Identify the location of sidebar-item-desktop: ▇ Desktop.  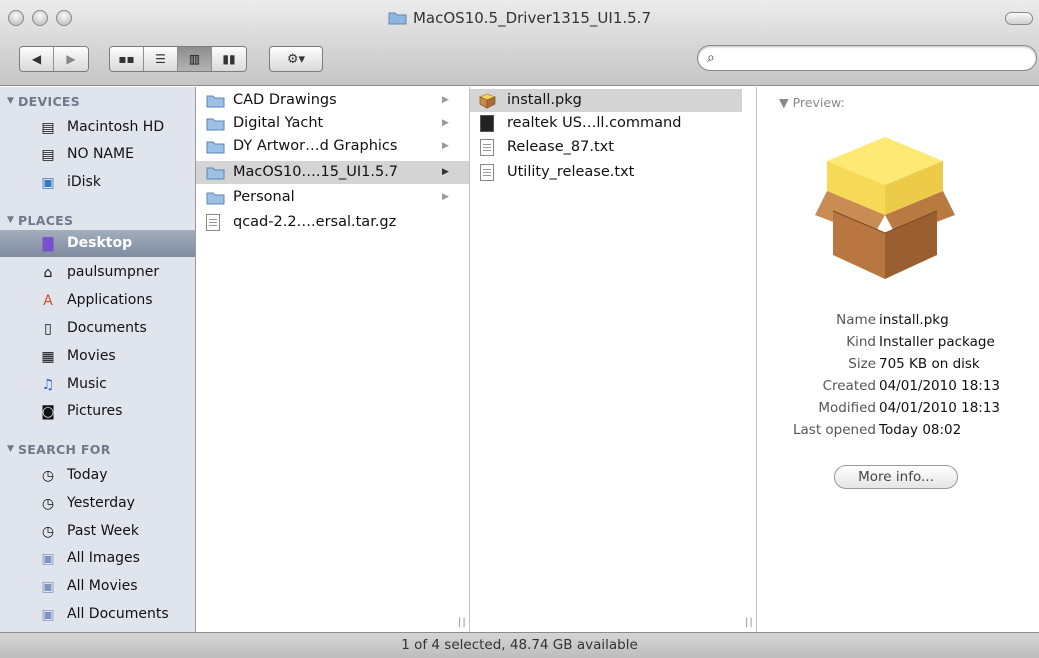
(97, 243).